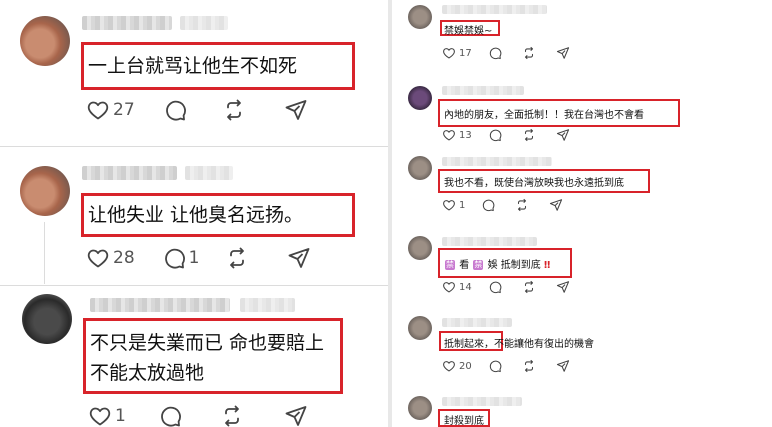  What do you see at coordinates (465, 53) in the screenshot?
I see `like-count: 17` at bounding box center [465, 53].